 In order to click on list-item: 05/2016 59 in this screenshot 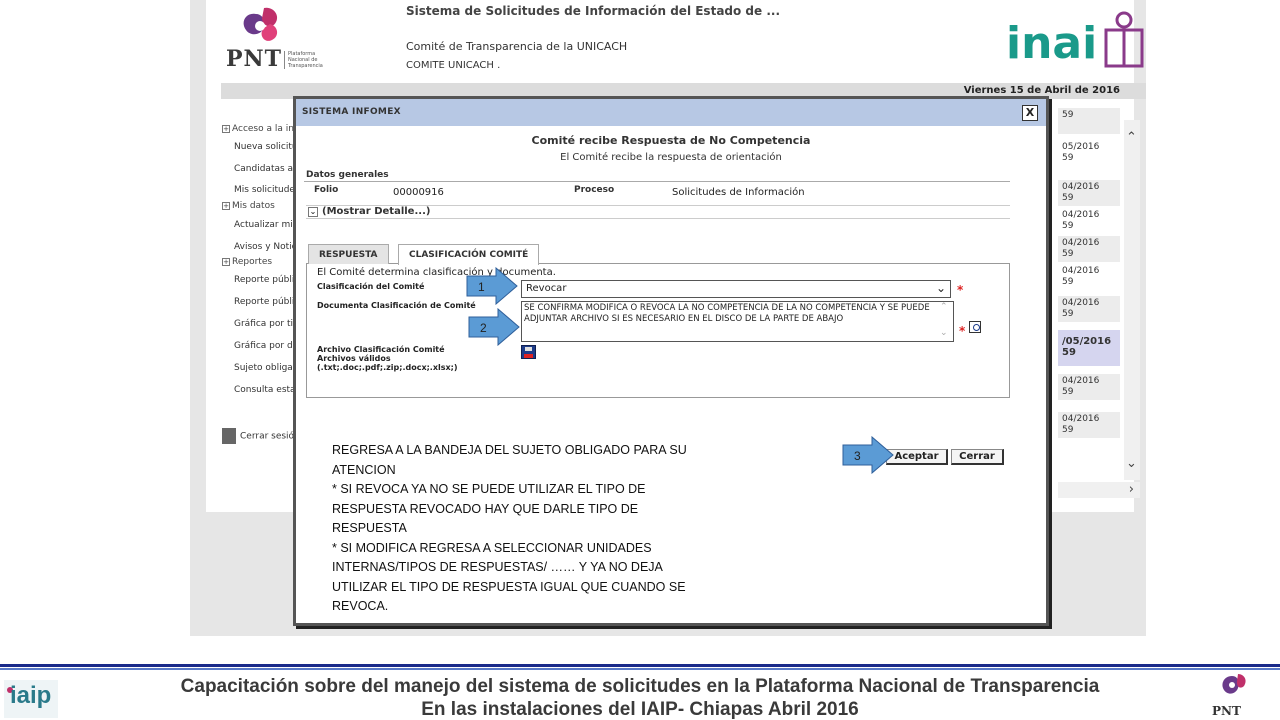, I will do `click(1089, 153)`.